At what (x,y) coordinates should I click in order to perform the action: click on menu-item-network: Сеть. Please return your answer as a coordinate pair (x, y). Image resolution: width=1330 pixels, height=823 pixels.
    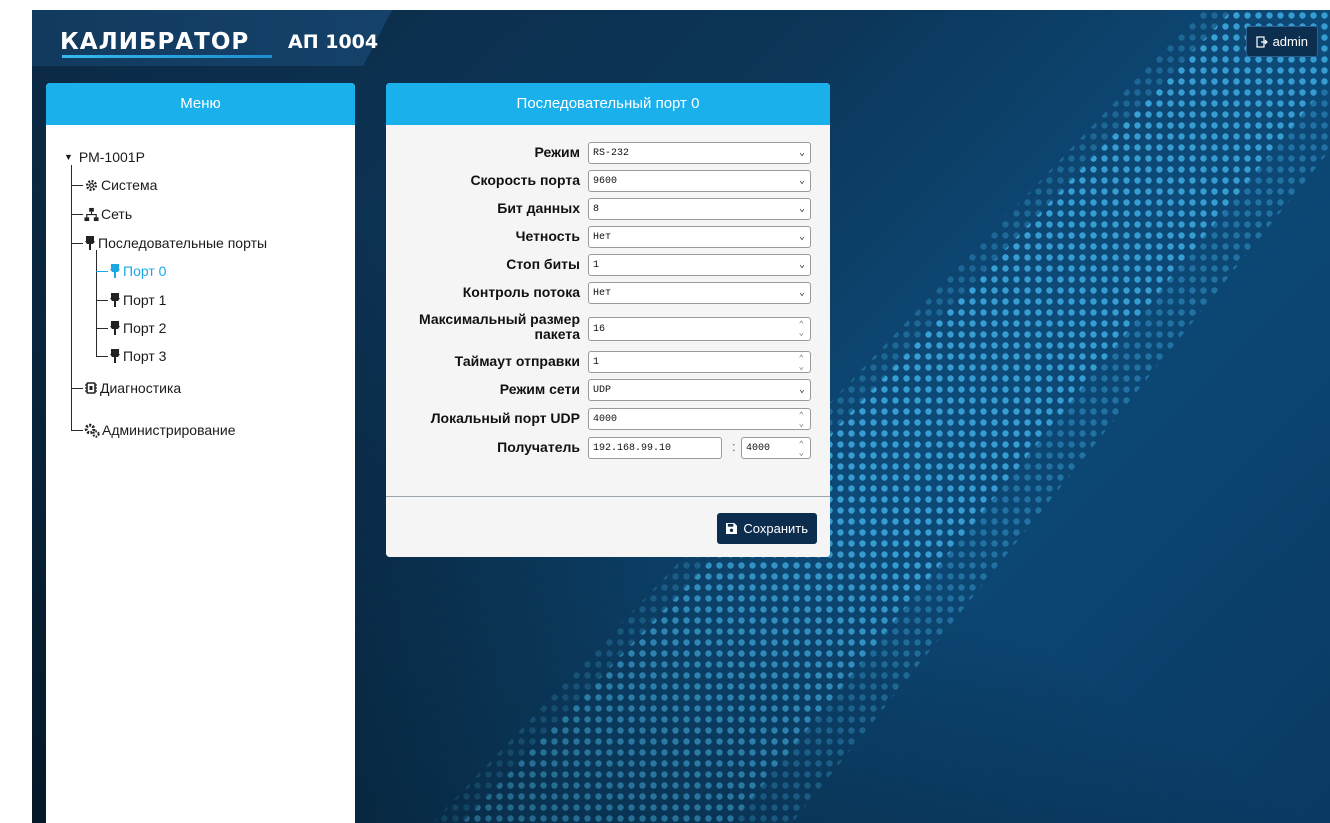
    Looking at the image, I should click on (108, 214).